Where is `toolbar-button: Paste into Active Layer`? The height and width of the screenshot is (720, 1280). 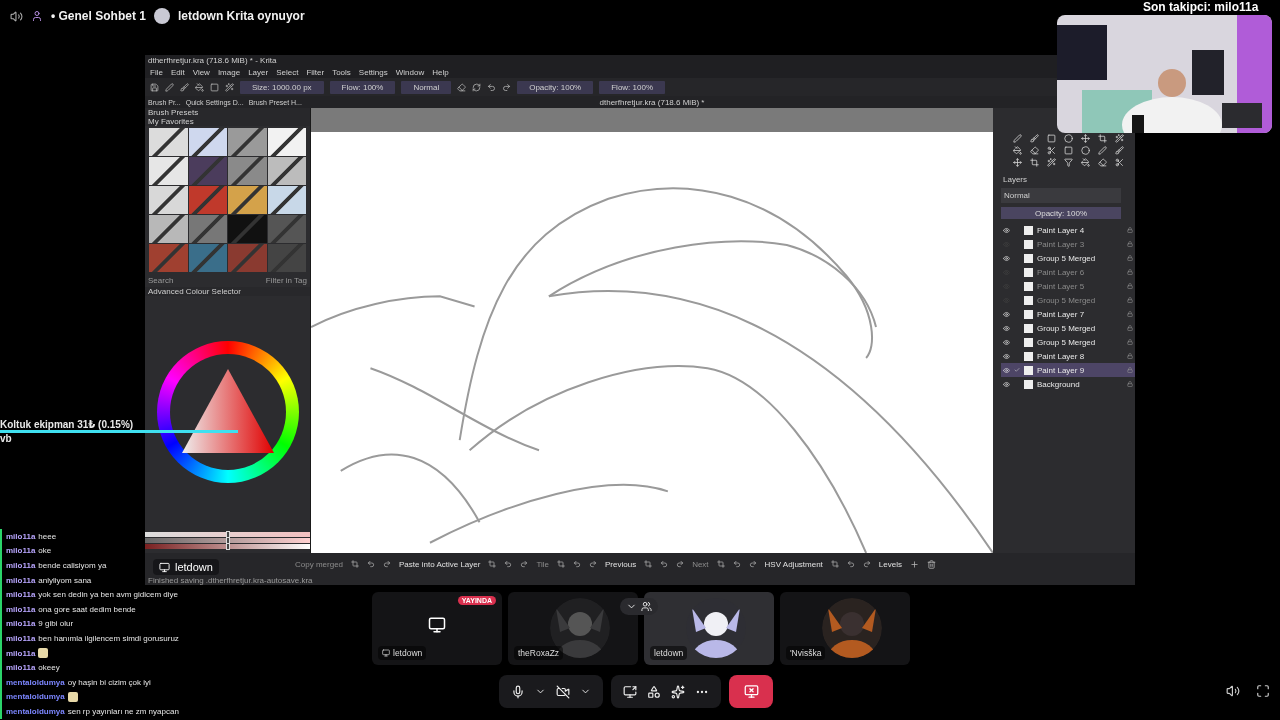
toolbar-button: Paste into Active Layer is located at coordinates (440, 564).